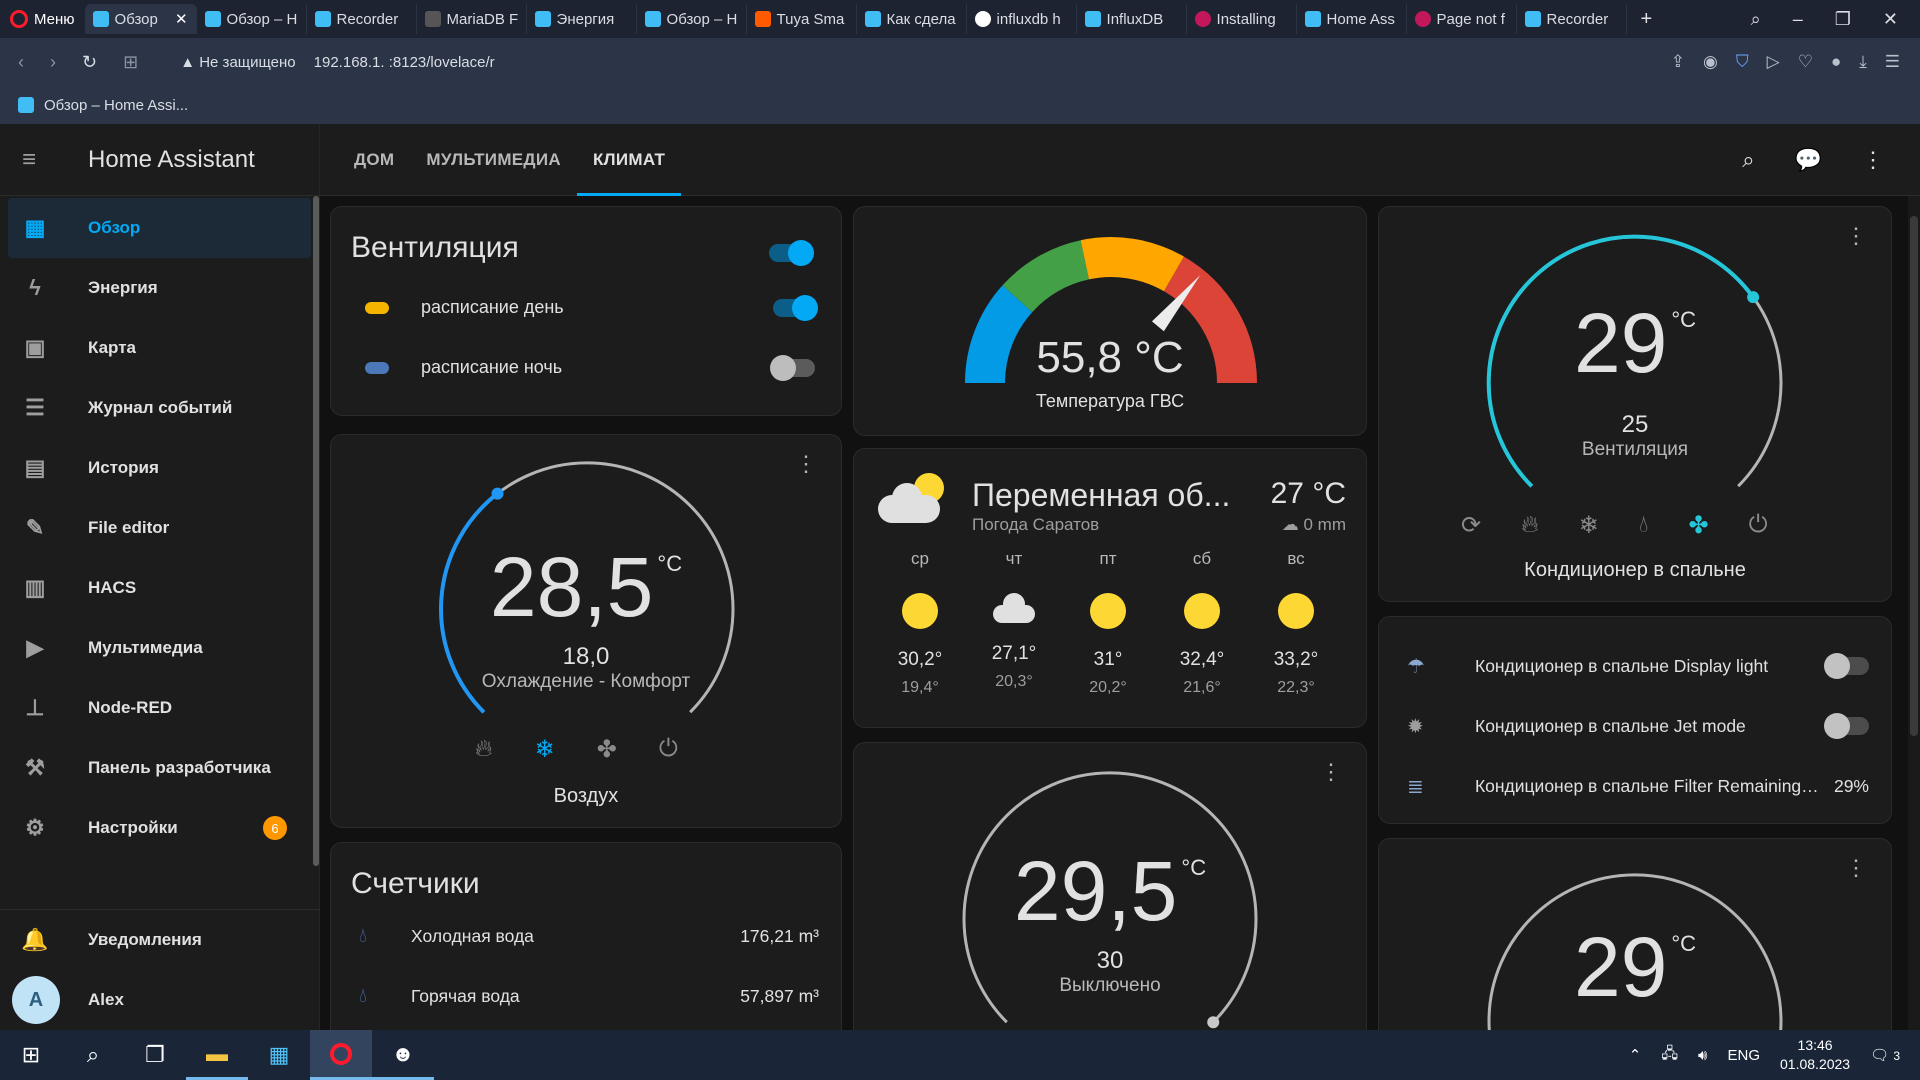  Describe the element at coordinates (36, 1000) in the screenshot. I see `avatar: A` at that location.